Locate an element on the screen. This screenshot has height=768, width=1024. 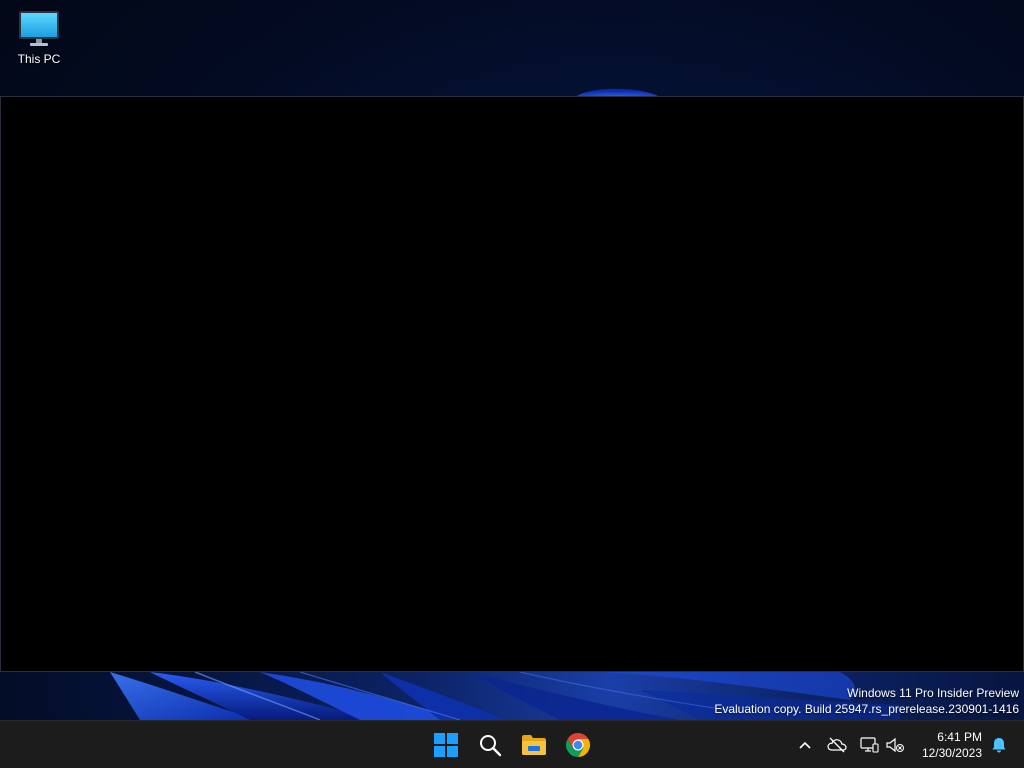
speaker-muted-icon is located at coordinates (895, 745).